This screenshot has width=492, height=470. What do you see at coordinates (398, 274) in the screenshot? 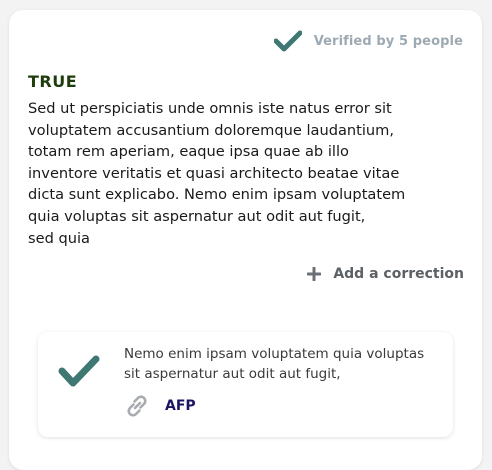
I see `add-correction-label: Add a correction` at bounding box center [398, 274].